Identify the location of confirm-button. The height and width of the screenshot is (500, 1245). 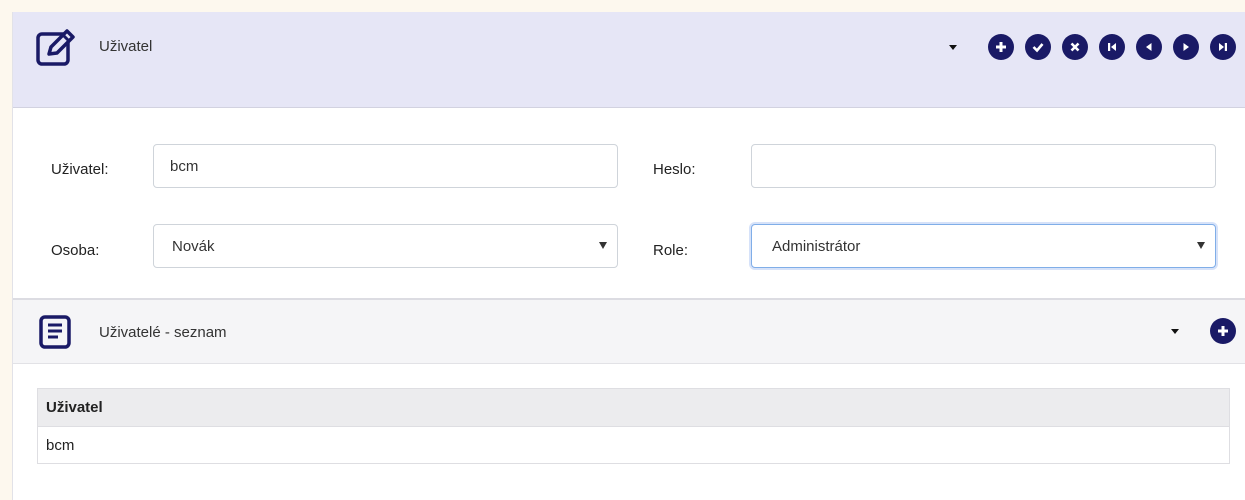
(1038, 47).